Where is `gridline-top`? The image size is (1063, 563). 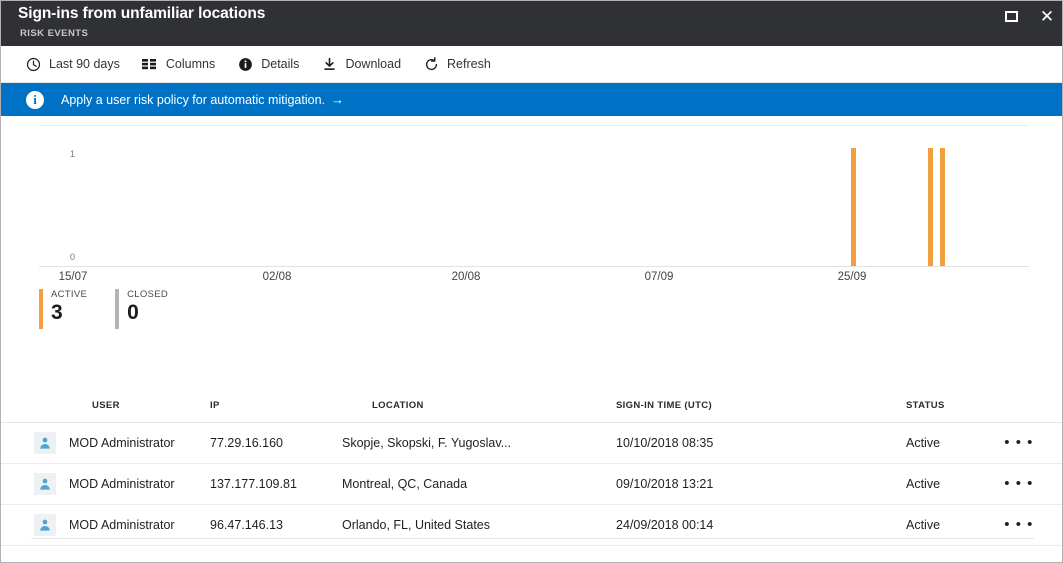
gridline-top is located at coordinates (534, 125).